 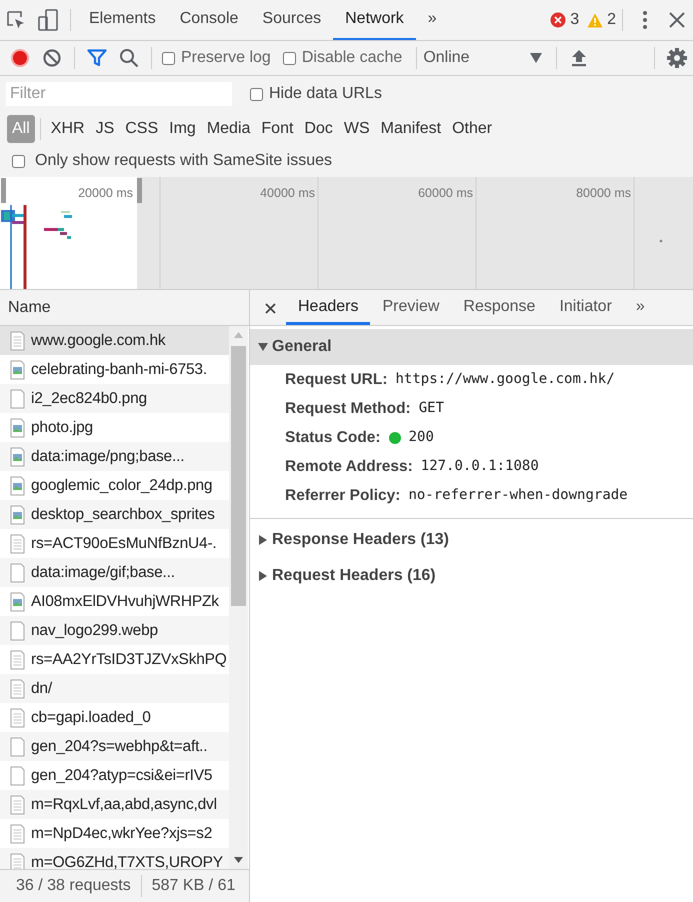 I want to click on request-row: AI08mxElDVHvuhjWRHPZk, so click(x=114, y=601).